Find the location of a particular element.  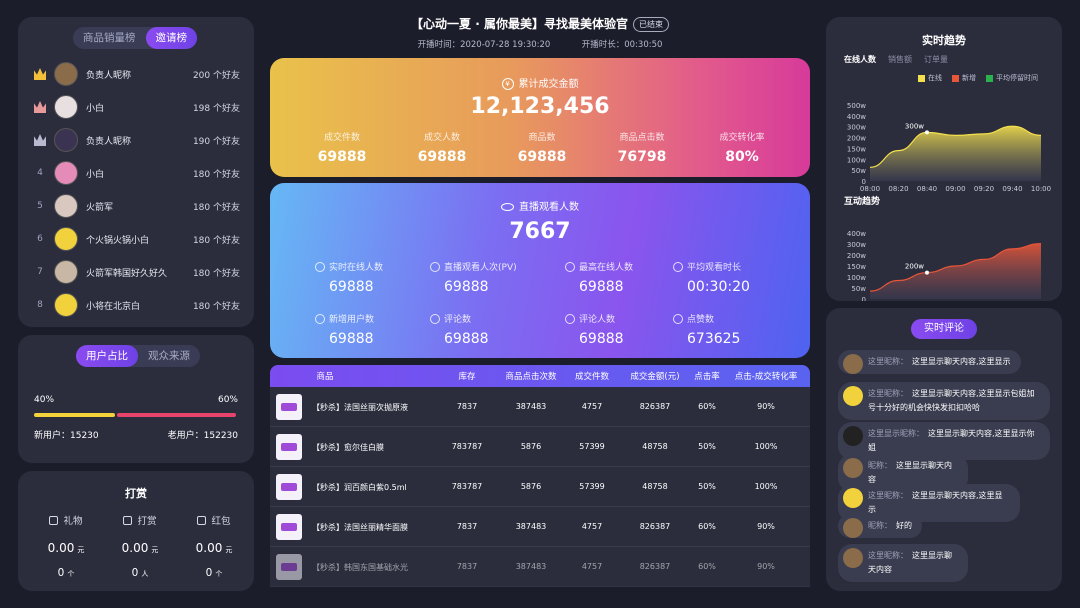

stat-label: 成交转化率 is located at coordinates (742, 138).